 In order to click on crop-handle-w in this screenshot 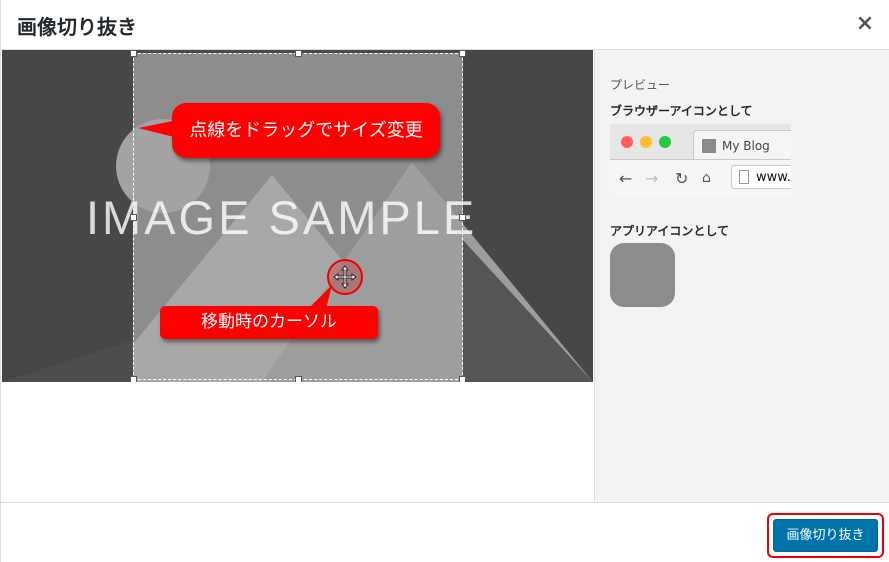, I will do `click(133, 217)`.